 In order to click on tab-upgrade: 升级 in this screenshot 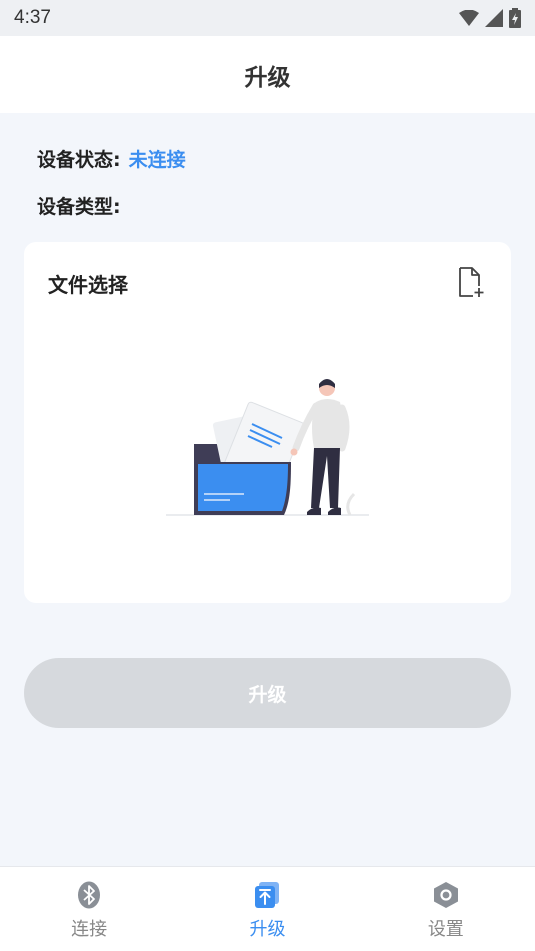, I will do `click(267, 909)`.